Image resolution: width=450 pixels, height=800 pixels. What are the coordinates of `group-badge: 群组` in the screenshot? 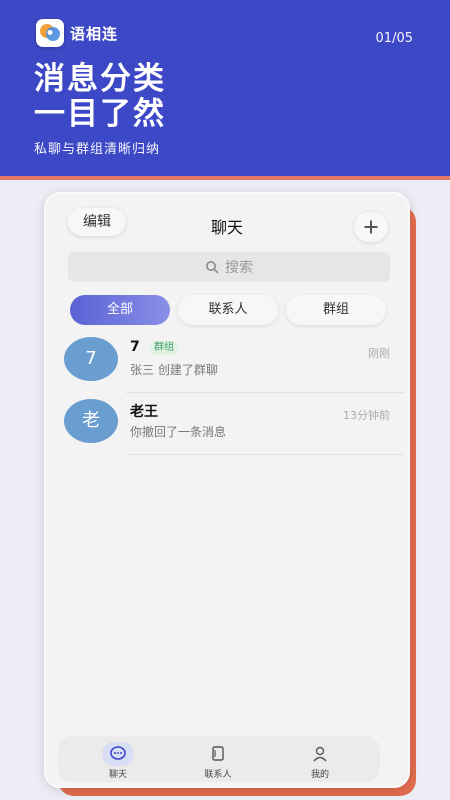 It's located at (164, 348).